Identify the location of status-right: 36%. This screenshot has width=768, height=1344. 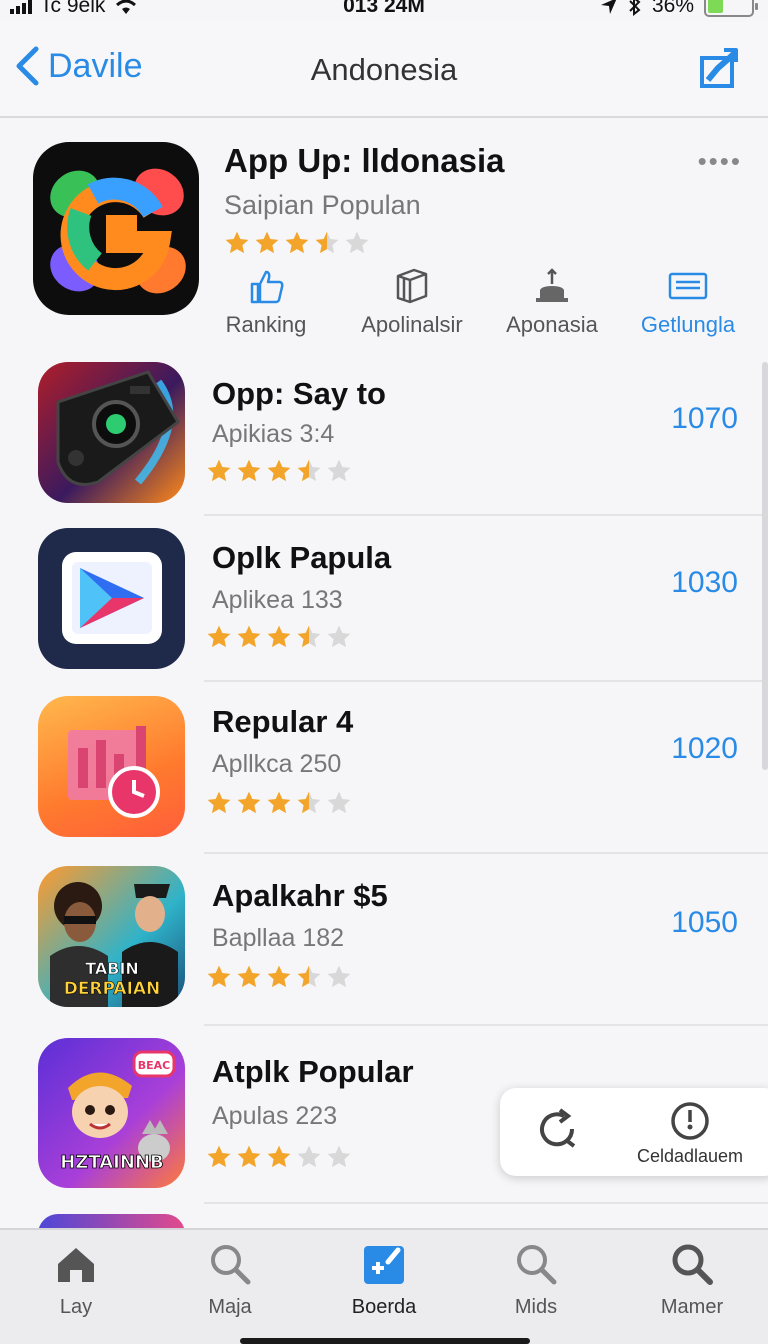
(679, 9).